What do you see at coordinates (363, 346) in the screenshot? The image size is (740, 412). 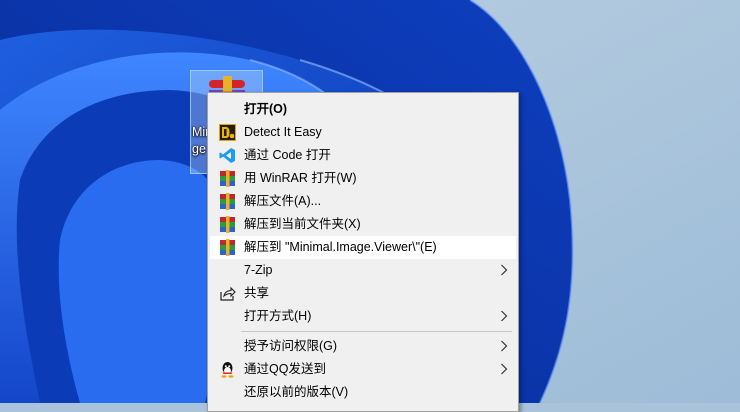 I see `menu-item-give-access: 授予访问权限(G)` at bounding box center [363, 346].